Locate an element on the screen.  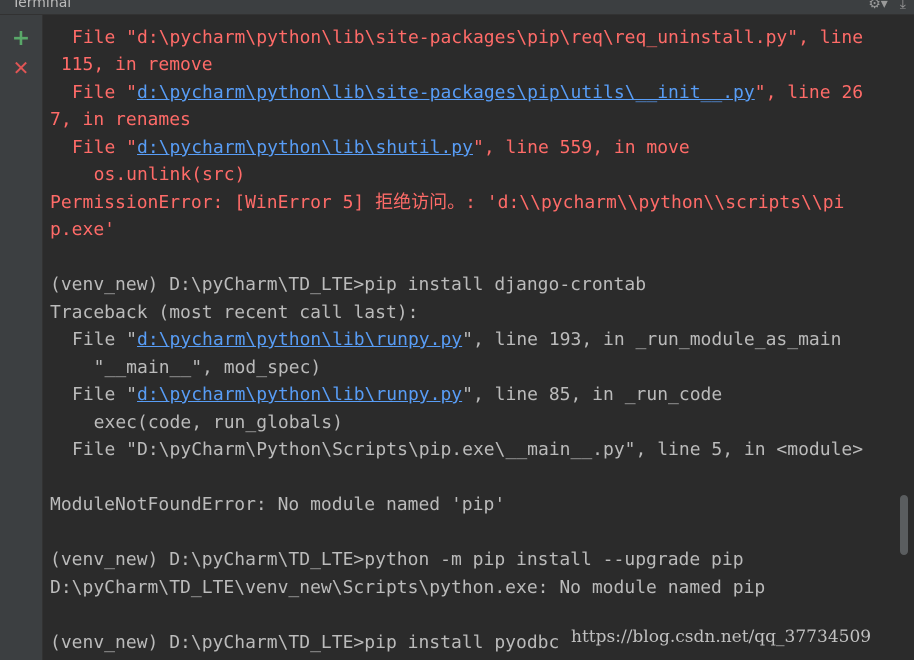
output-line: "__main__", mod_spec) is located at coordinates (197, 367).